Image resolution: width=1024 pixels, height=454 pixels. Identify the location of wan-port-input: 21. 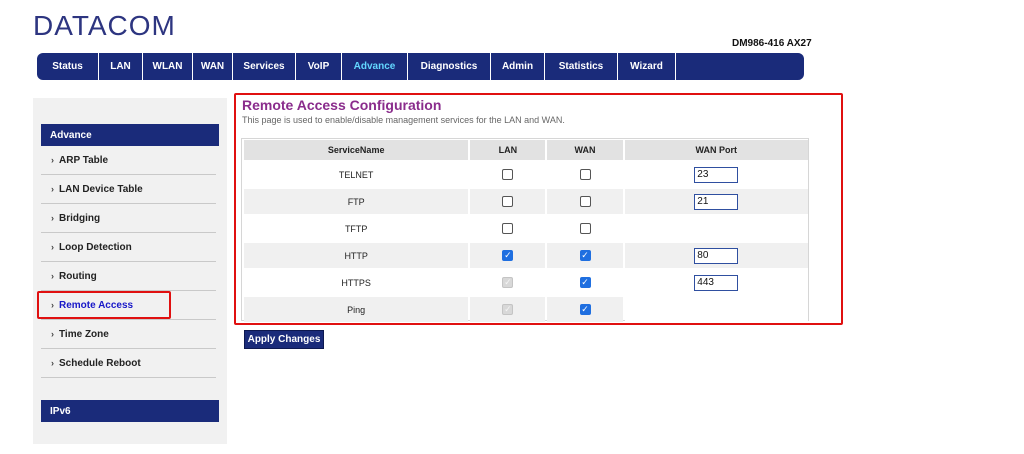
(716, 201).